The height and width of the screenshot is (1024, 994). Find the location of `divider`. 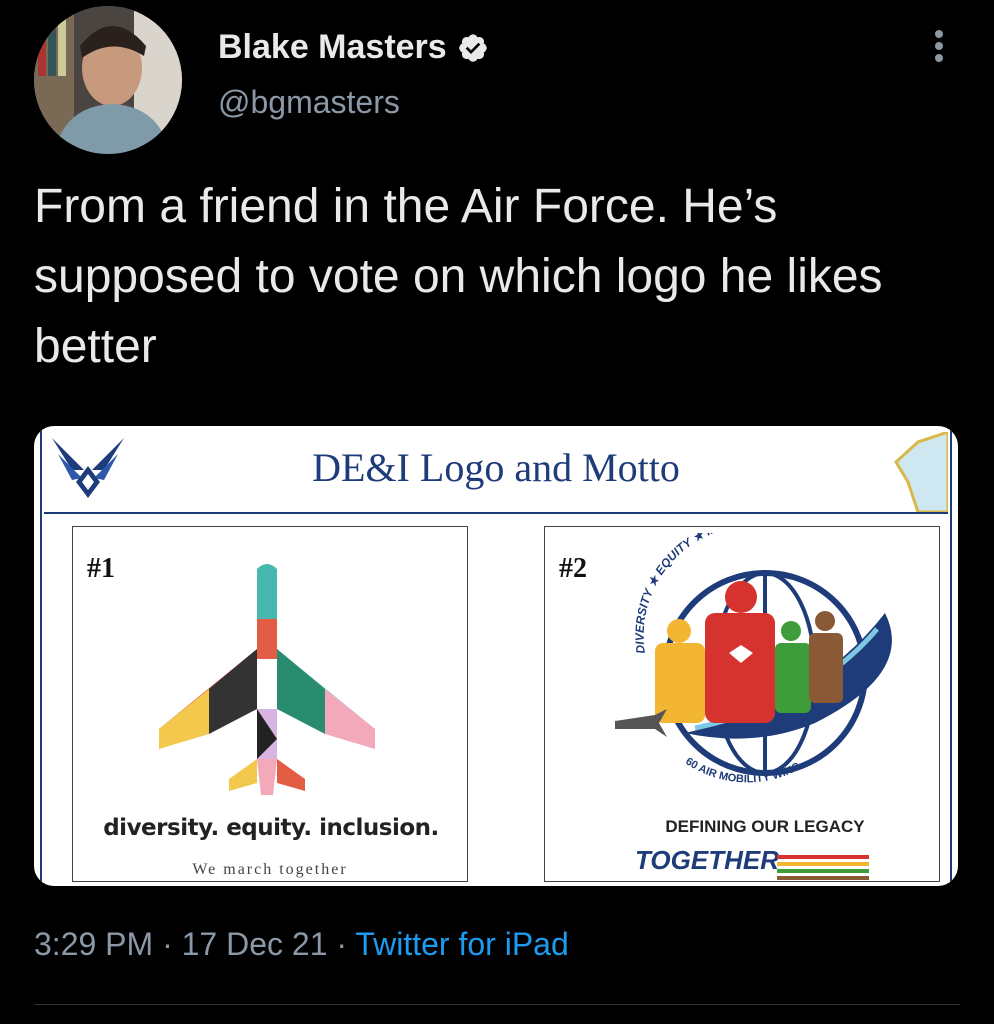

divider is located at coordinates (497, 1004).